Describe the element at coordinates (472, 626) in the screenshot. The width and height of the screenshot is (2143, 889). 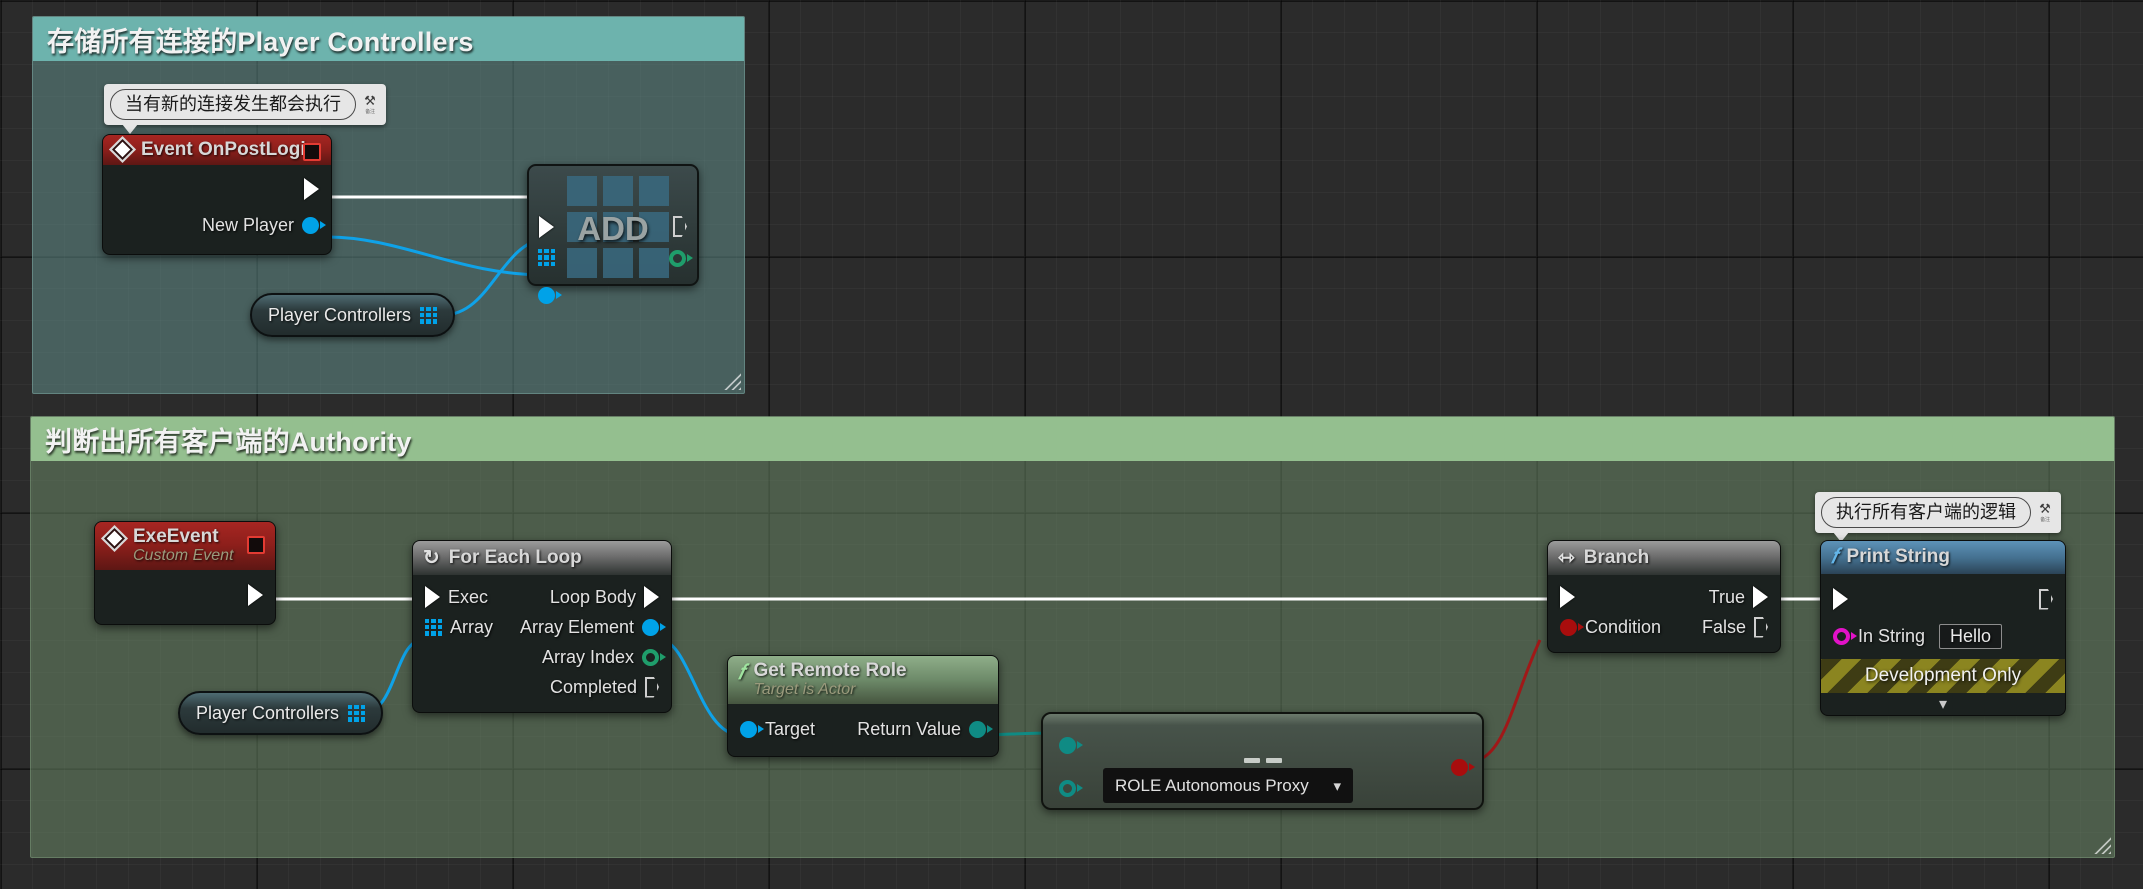
I see `pin-label-array: Array` at that location.